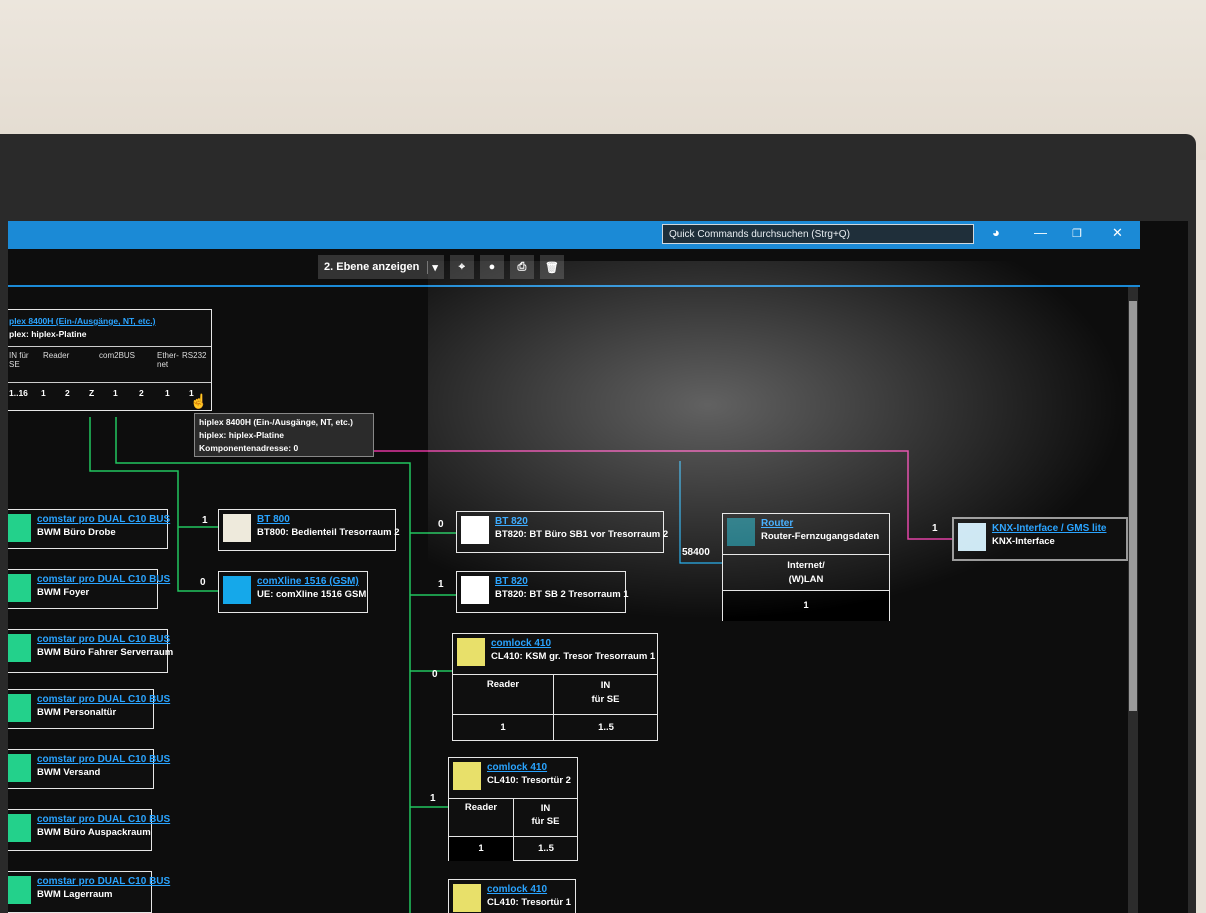 The height and width of the screenshot is (913, 1206). I want to click on comlock1-address: 0, so click(435, 674).